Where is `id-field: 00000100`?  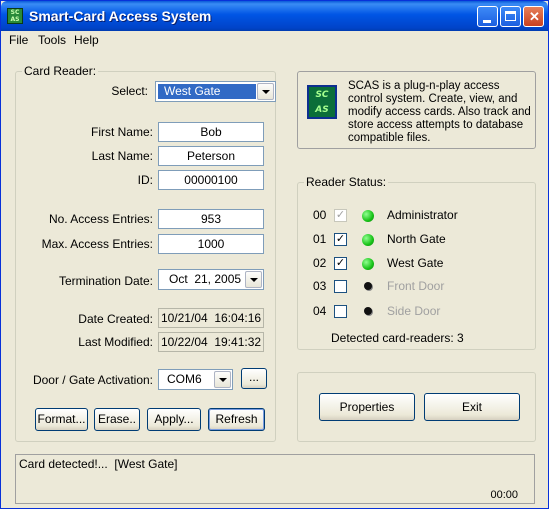
id-field: 00000100 is located at coordinates (211, 180).